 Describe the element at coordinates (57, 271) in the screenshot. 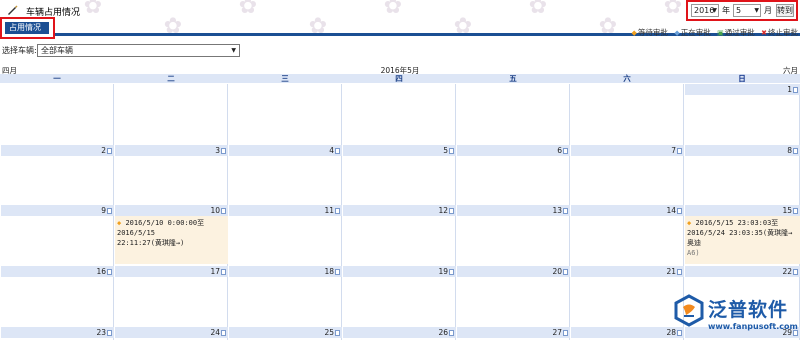

I see `day-number: 16` at that location.